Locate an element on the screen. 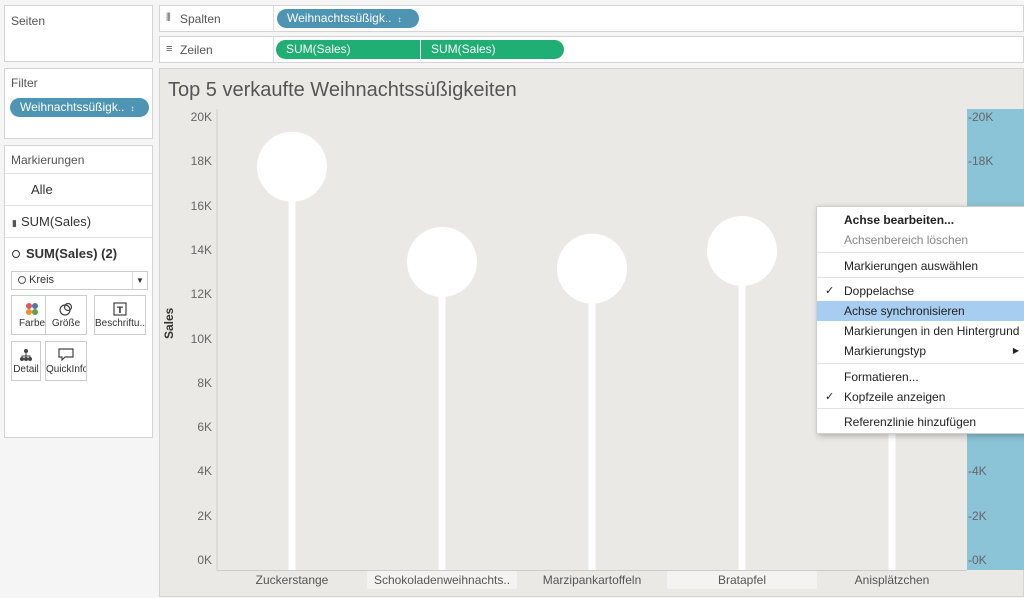 The height and width of the screenshot is (598, 1024). detail-icon is located at coordinates (26, 353).